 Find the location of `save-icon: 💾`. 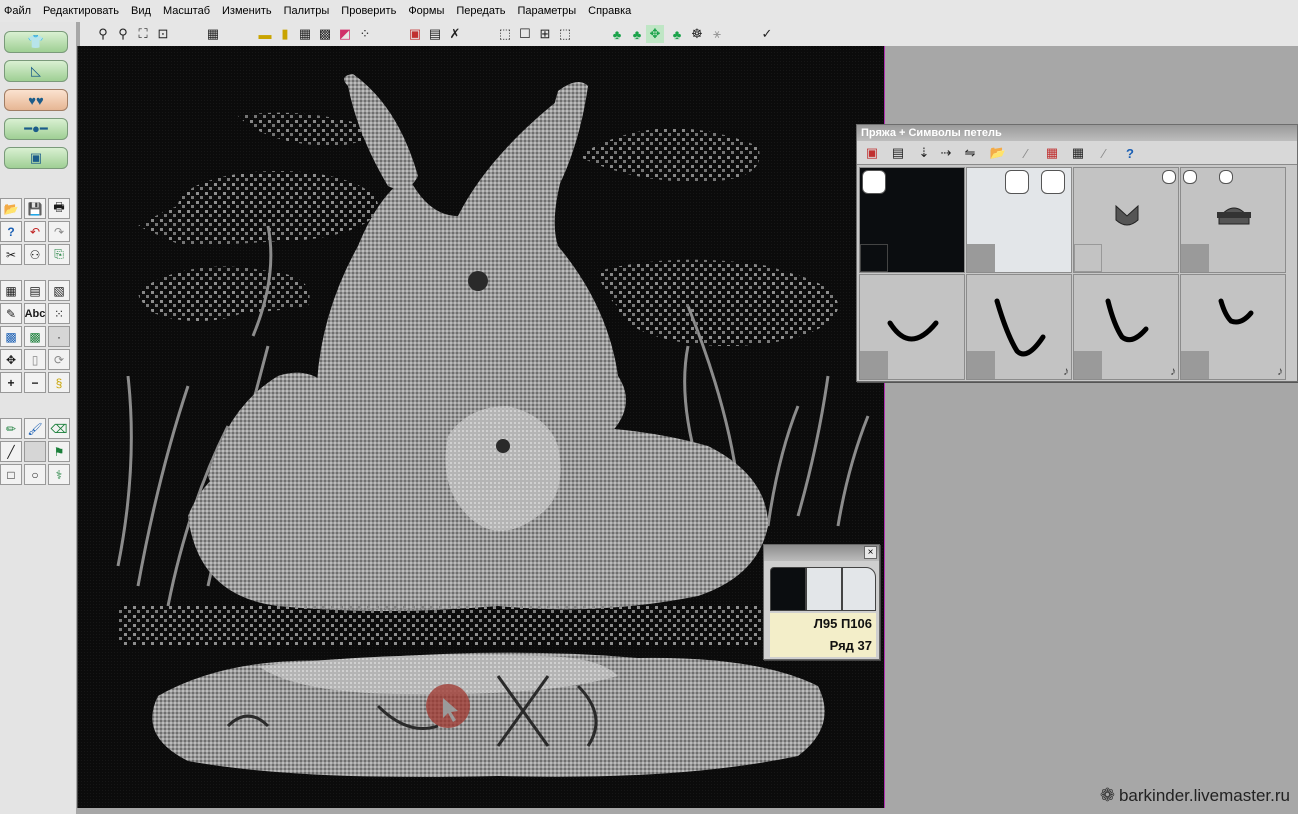

save-icon: 💾 is located at coordinates (35, 208).